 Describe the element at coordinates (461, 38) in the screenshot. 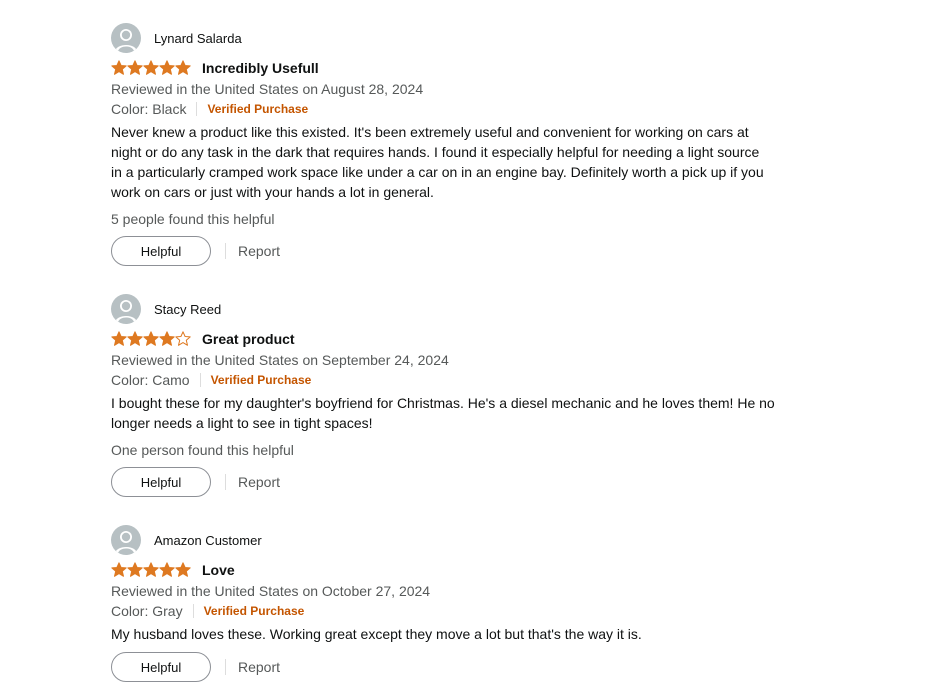

I see `reviewer-profile: Lynard Salarda` at that location.